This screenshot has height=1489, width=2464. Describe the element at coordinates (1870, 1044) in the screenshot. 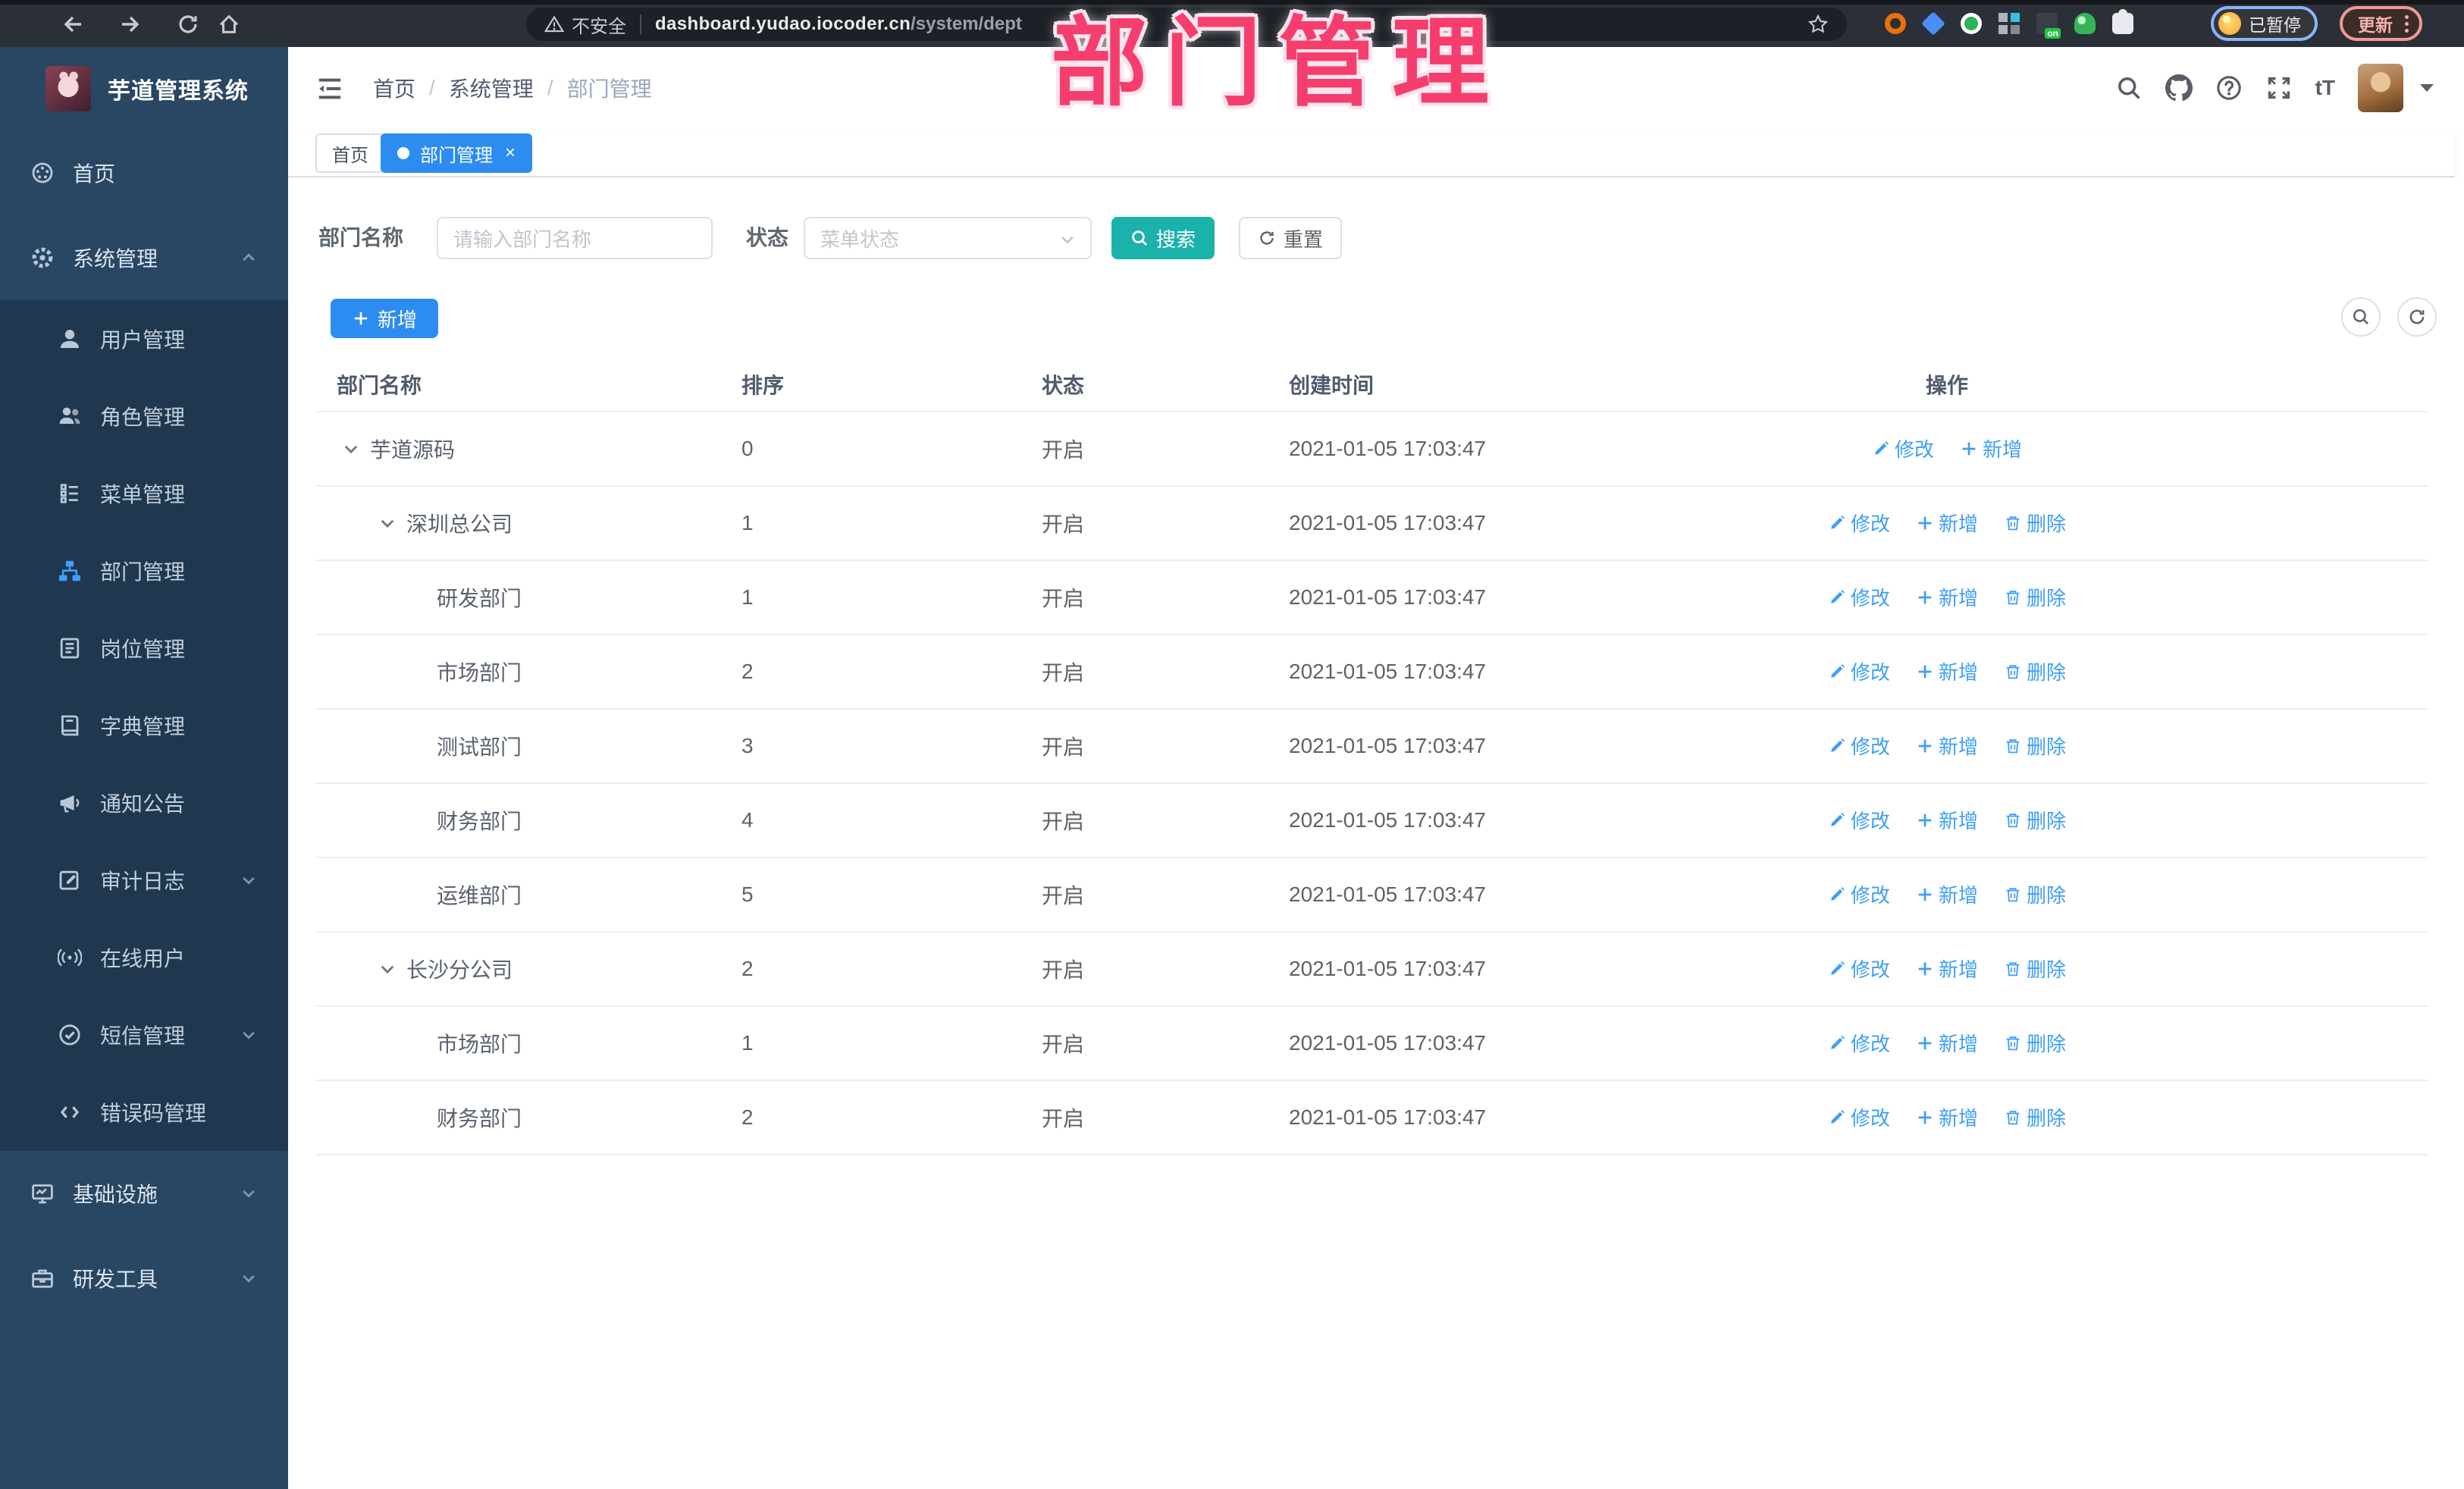

I see `action-label: 修改` at that location.